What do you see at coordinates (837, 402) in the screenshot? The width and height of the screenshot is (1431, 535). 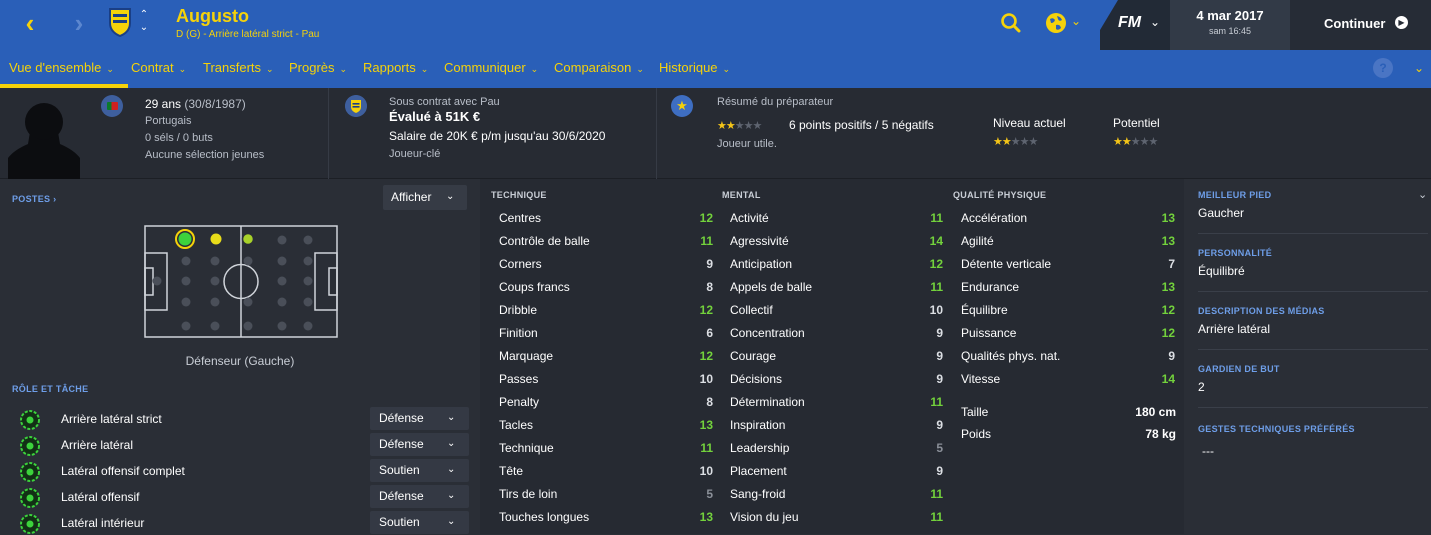 I see `attribute-row: Détermination 11` at bounding box center [837, 402].